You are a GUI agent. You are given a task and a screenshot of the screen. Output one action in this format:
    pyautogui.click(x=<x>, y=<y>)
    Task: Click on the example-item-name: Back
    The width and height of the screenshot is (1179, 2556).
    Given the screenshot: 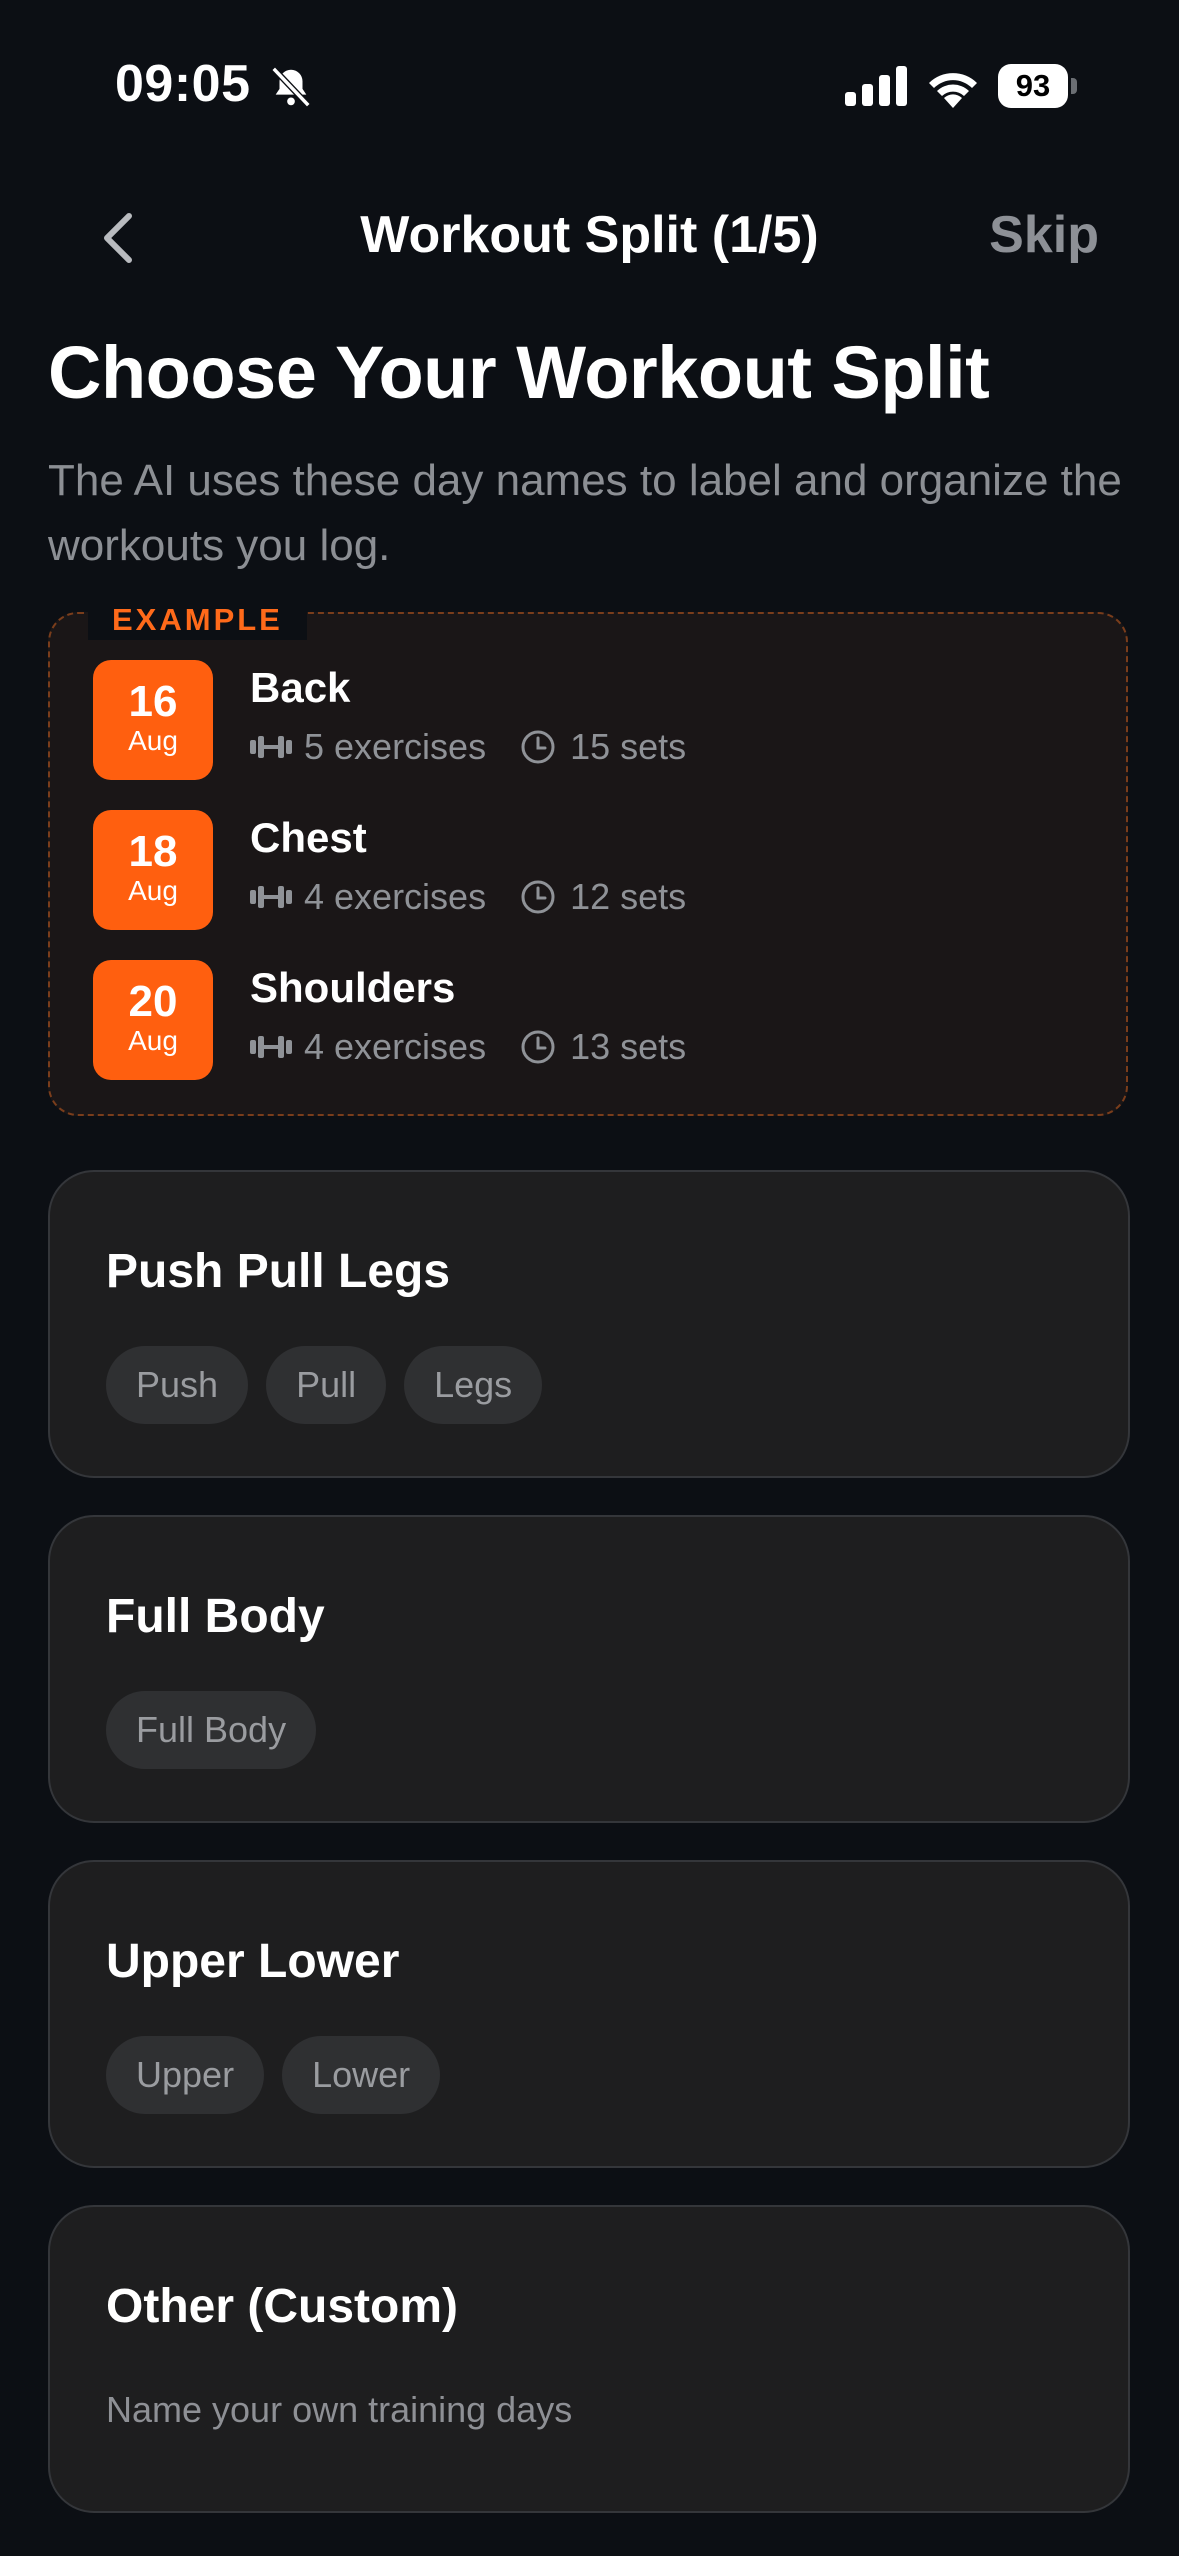 What is the action you would take?
    pyautogui.click(x=300, y=687)
    